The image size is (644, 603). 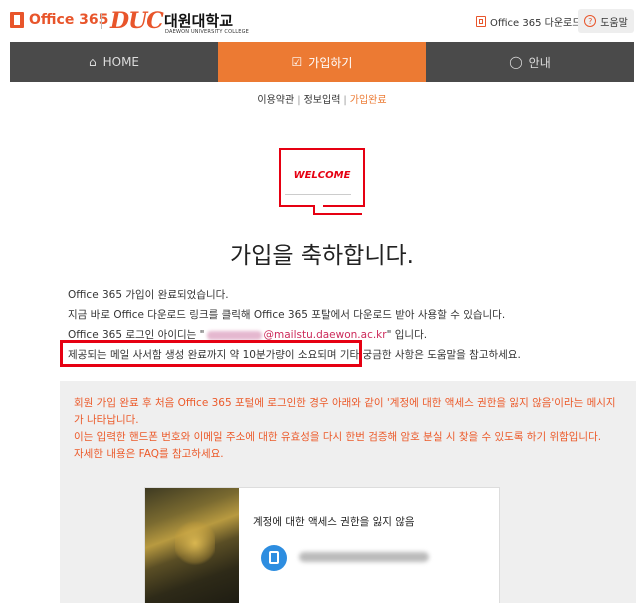 What do you see at coordinates (407, 335) in the screenshot?
I see `login-id-suffix: " 입니다.` at bounding box center [407, 335].